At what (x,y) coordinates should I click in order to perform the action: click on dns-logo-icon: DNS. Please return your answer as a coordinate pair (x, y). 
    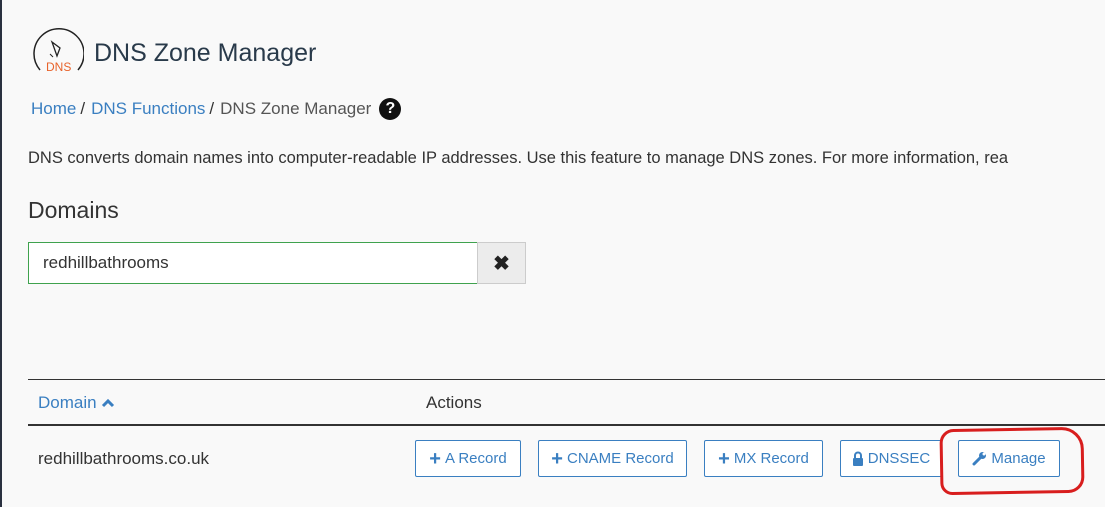
    Looking at the image, I should click on (57, 53).